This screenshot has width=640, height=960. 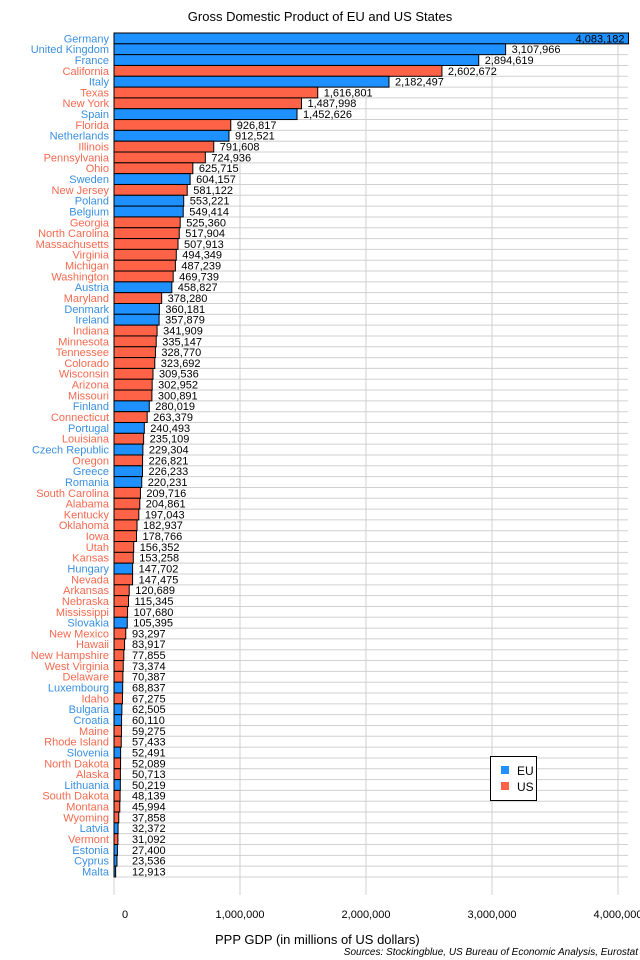 I want to click on bar-ohio, so click(x=153, y=168).